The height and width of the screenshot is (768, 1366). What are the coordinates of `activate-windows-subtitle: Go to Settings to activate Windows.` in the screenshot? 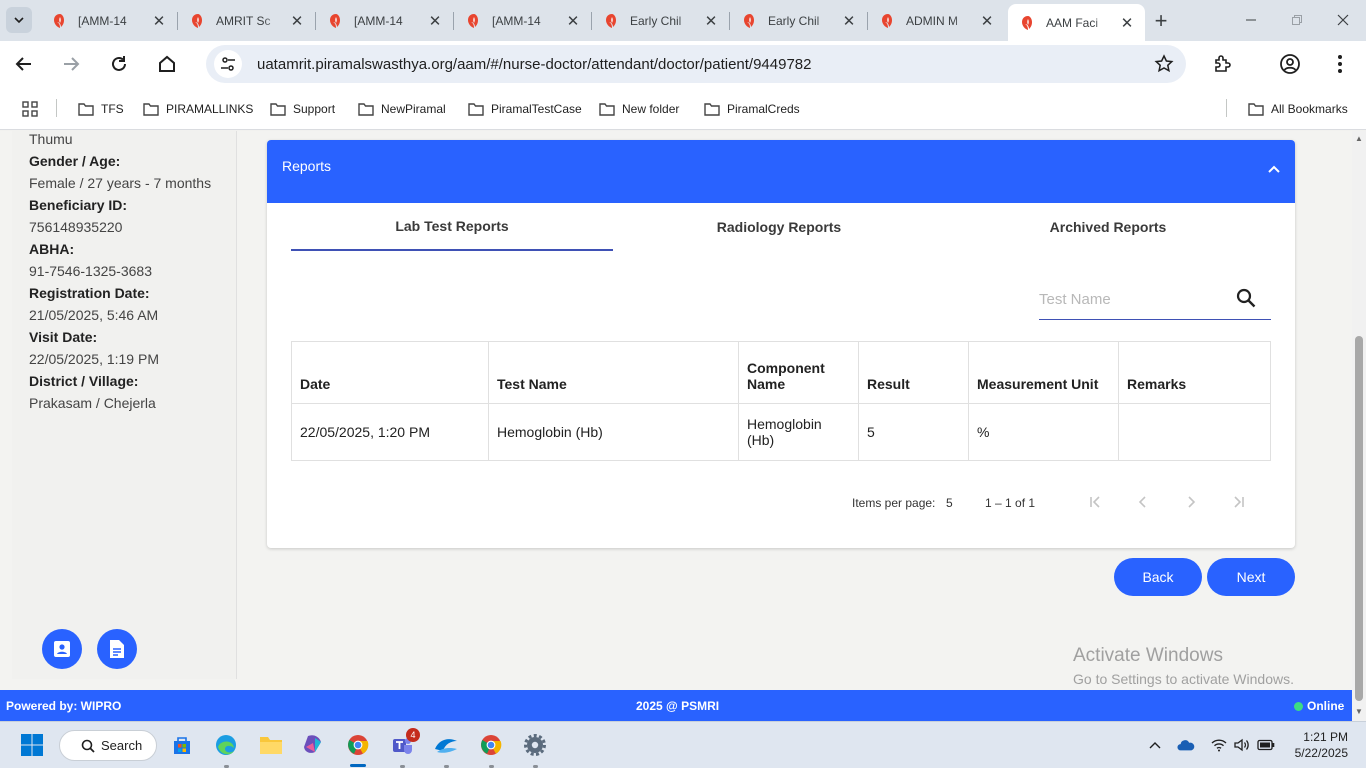 It's located at (1183, 679).